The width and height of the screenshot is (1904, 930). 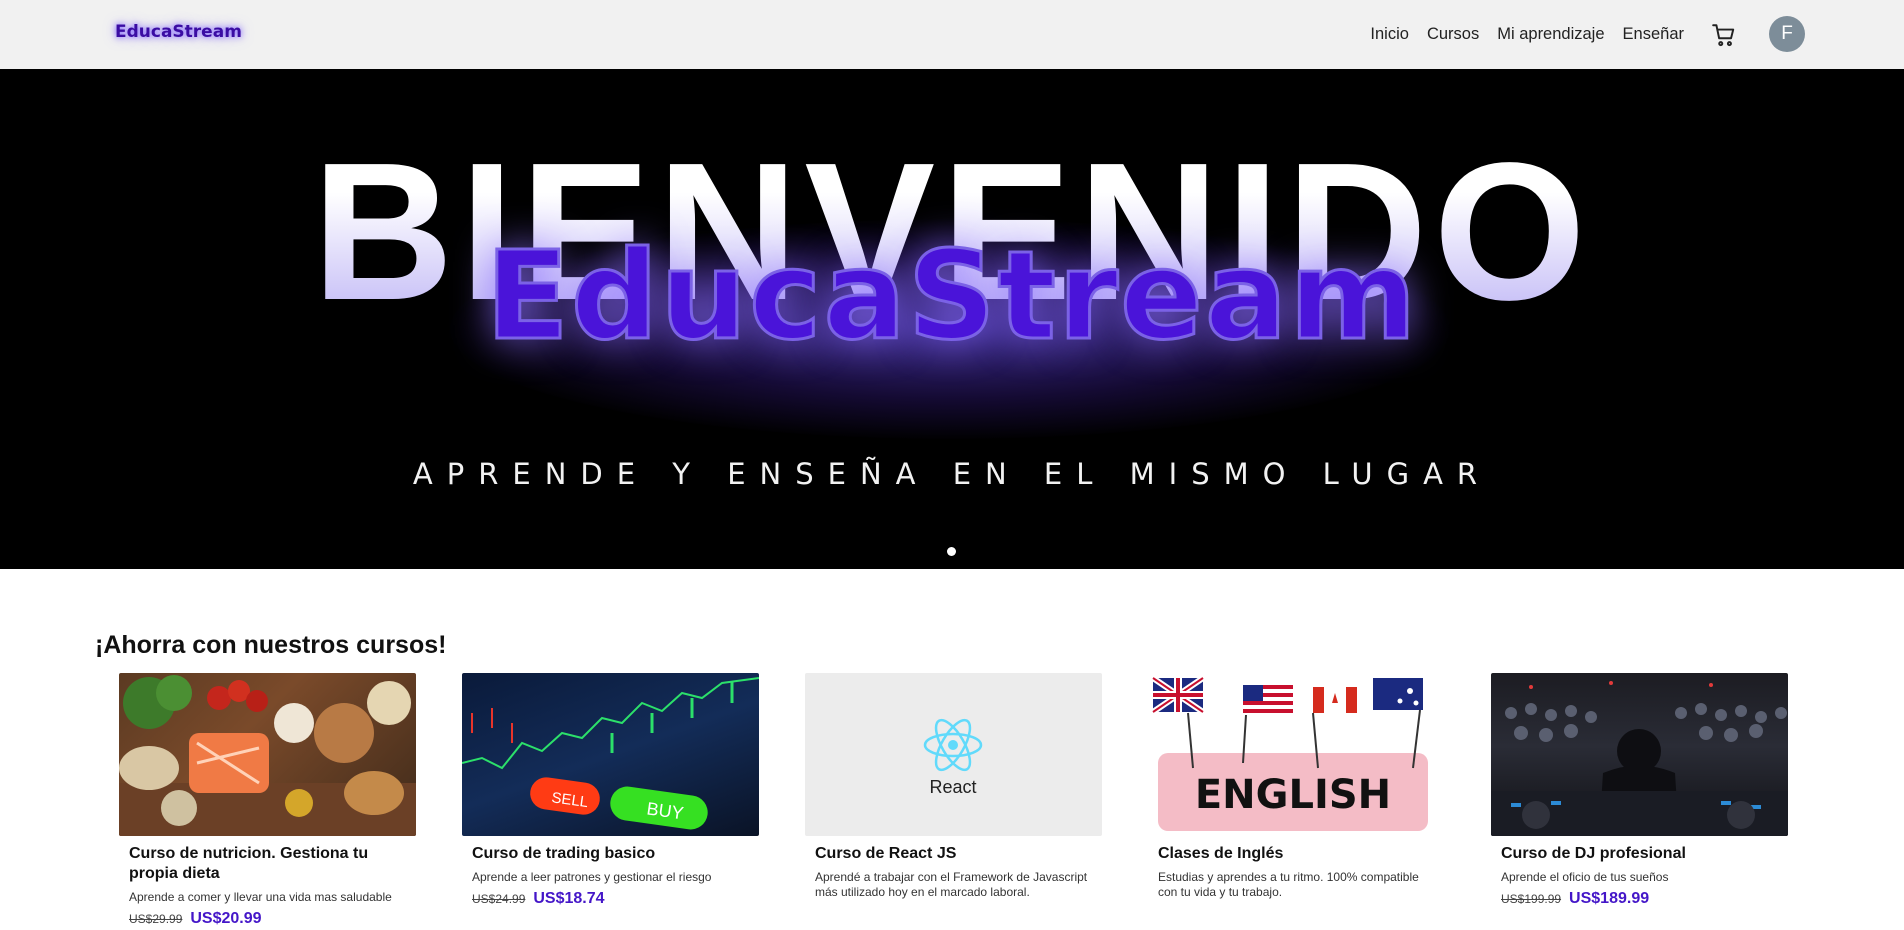 What do you see at coordinates (226, 918) in the screenshot?
I see `new-price: US$20.99` at bounding box center [226, 918].